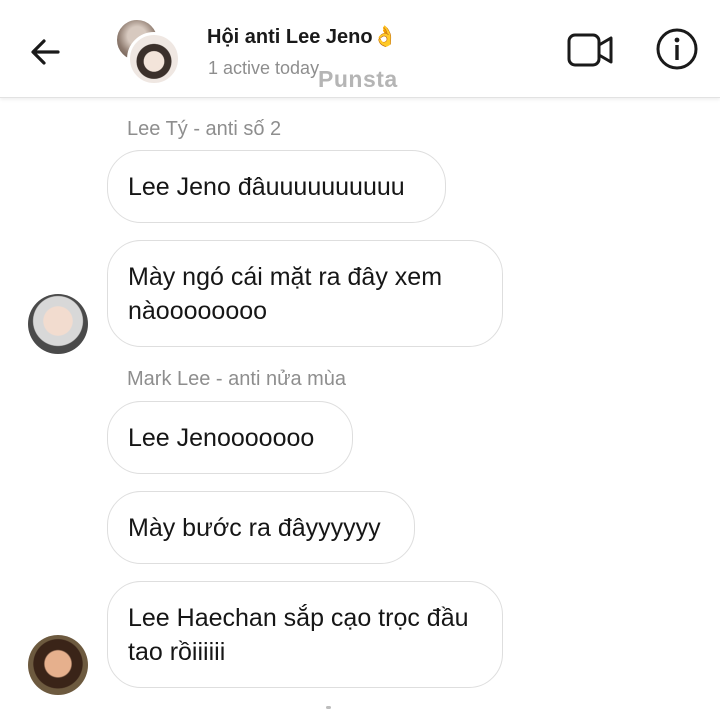 This screenshot has width=720, height=710. Describe the element at coordinates (154, 59) in the screenshot. I see `group-avatar-front` at that location.